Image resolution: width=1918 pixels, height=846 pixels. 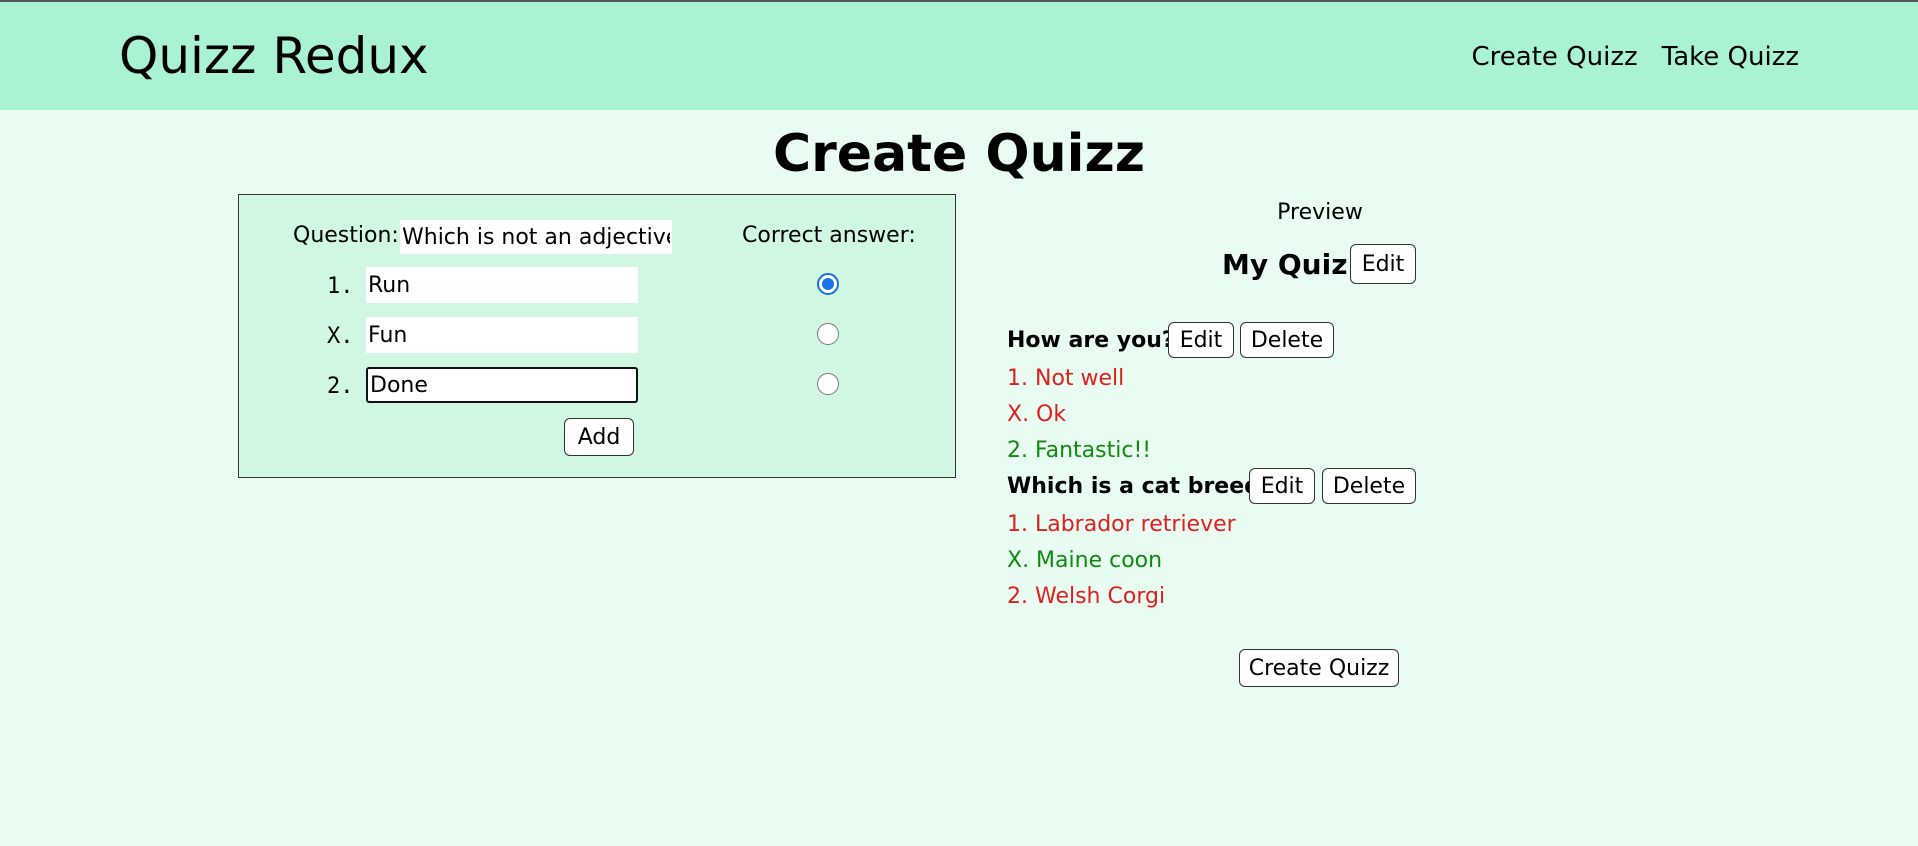 I want to click on answer-number: 2., so click(x=340, y=386).